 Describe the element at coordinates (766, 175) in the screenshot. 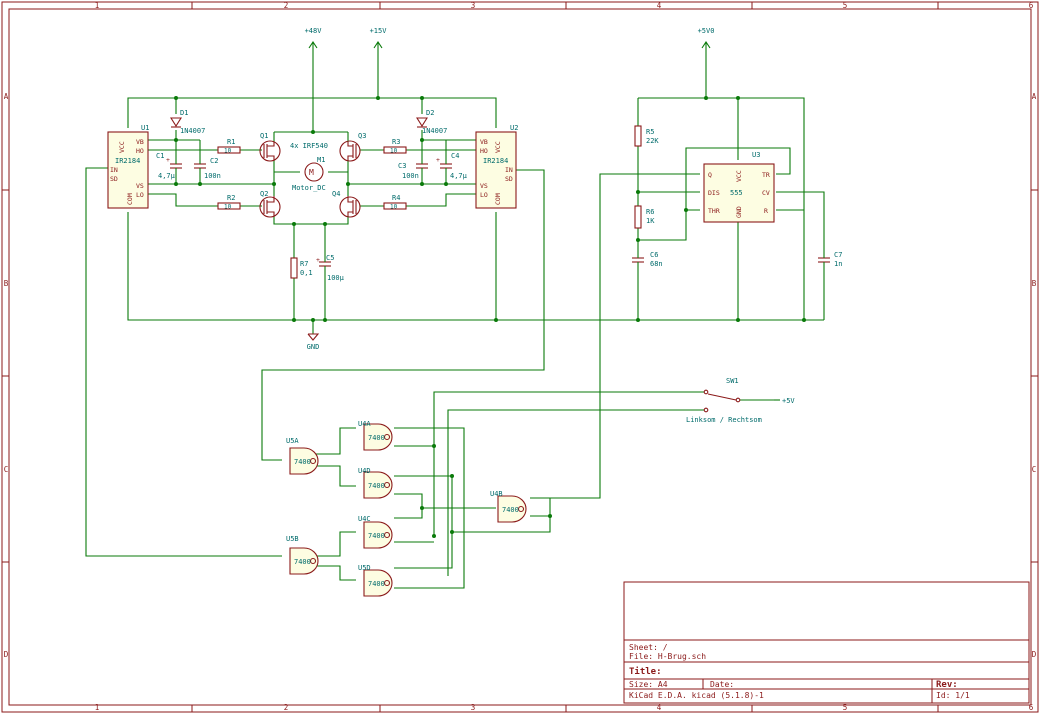

I see `svg-text: TR` at that location.